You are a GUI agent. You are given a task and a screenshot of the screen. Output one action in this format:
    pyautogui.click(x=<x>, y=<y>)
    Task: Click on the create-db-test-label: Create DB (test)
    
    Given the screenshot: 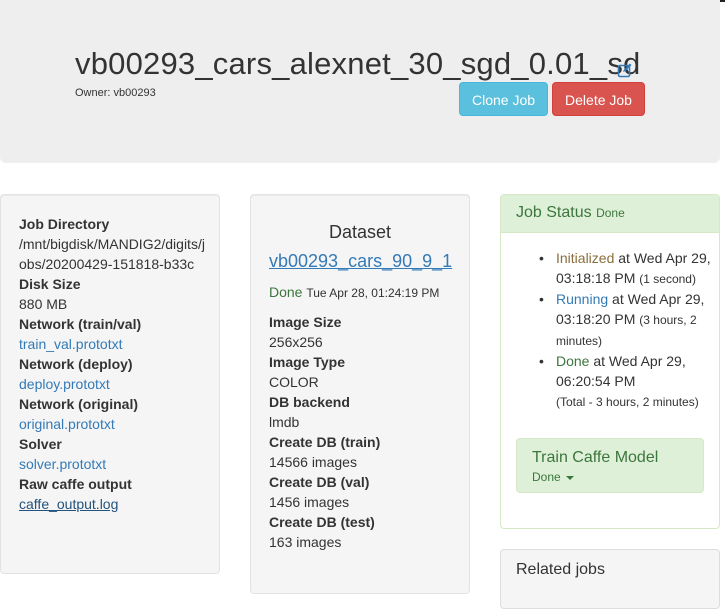 What is the action you would take?
    pyautogui.click(x=322, y=522)
    